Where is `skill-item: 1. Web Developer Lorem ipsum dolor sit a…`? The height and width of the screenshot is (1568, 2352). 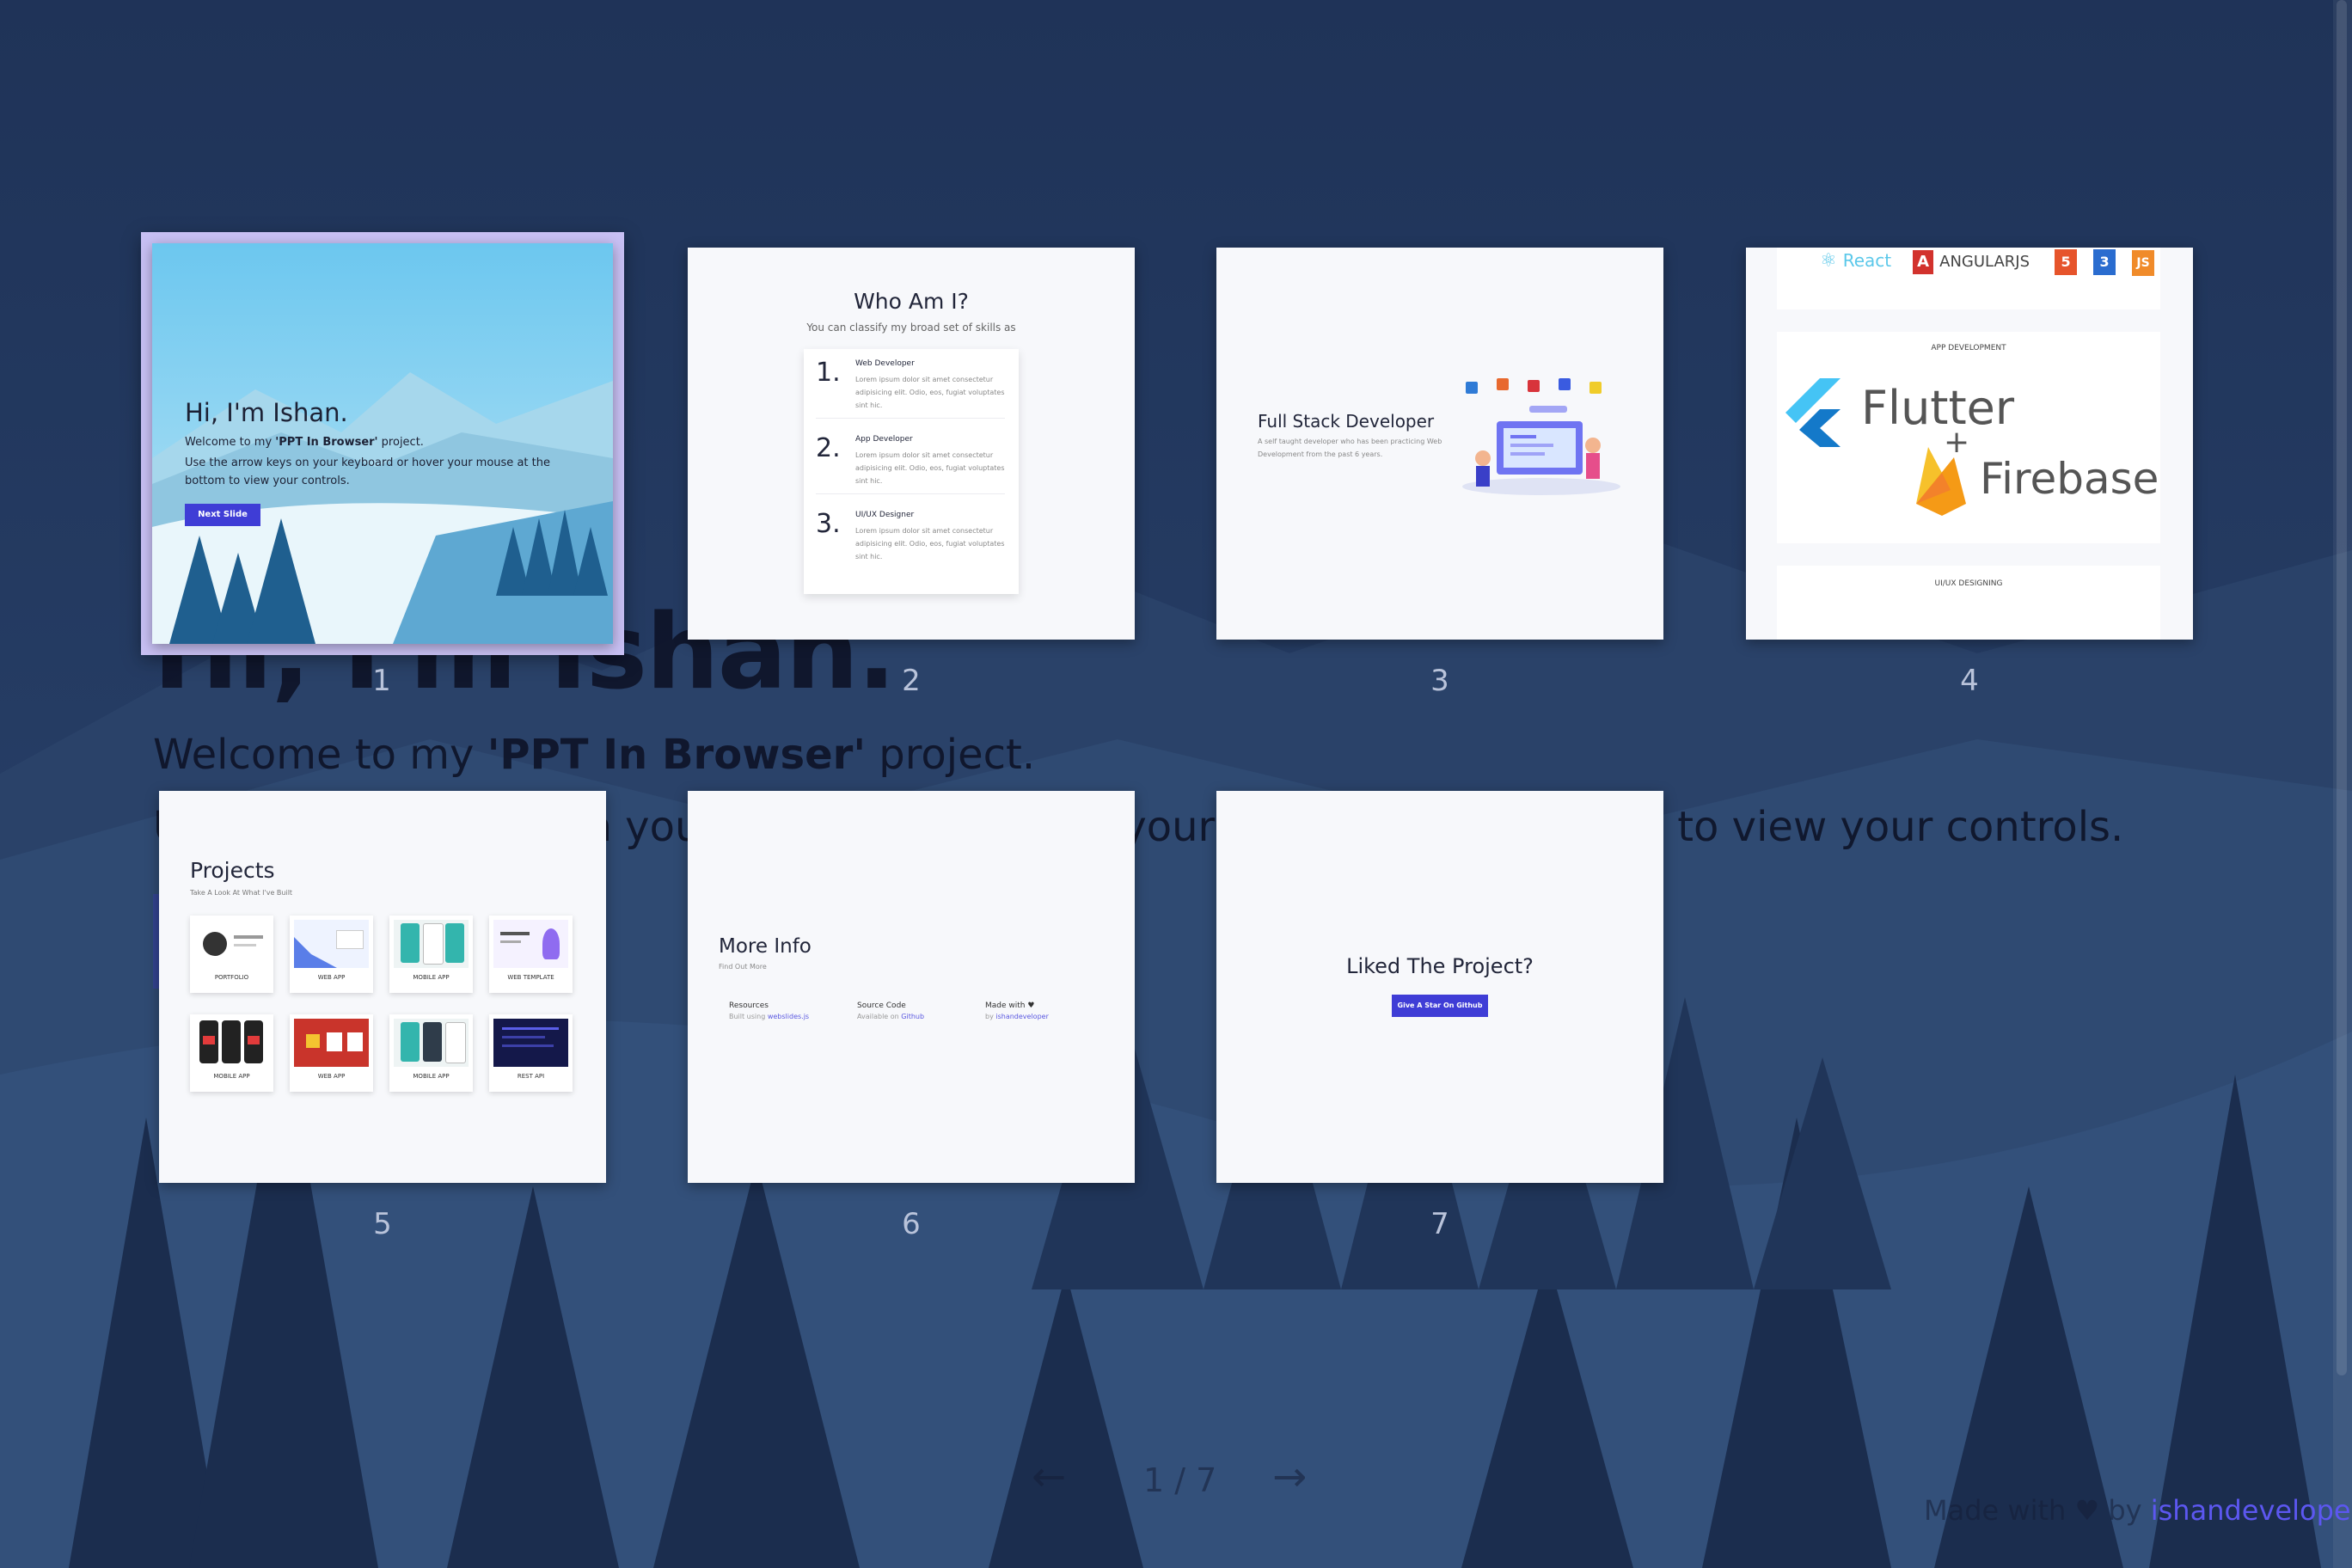 skill-item: 1. Web Developer Lorem ipsum dolor sit a… is located at coordinates (910, 384).